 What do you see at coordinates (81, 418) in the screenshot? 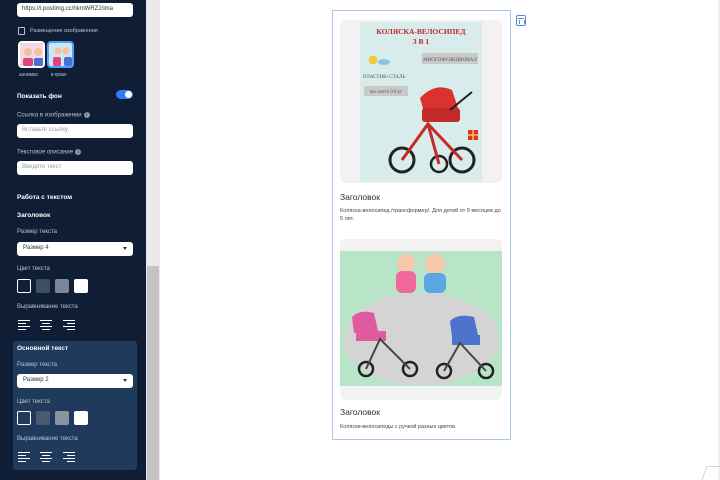
I see `body-color-swatch-white` at bounding box center [81, 418].